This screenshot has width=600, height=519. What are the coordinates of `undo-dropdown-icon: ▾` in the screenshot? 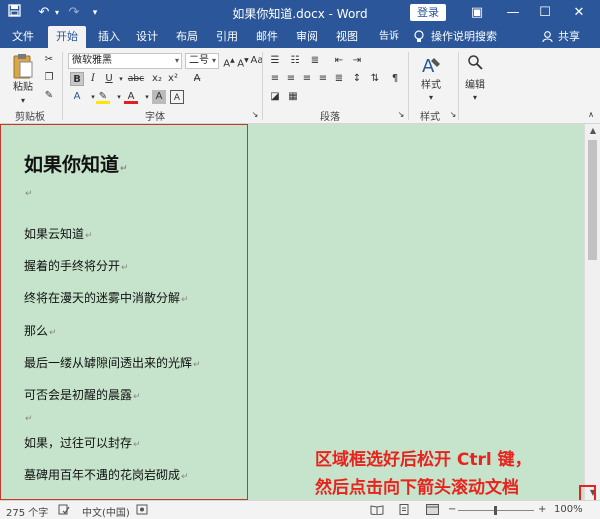 It's located at (57, 13).